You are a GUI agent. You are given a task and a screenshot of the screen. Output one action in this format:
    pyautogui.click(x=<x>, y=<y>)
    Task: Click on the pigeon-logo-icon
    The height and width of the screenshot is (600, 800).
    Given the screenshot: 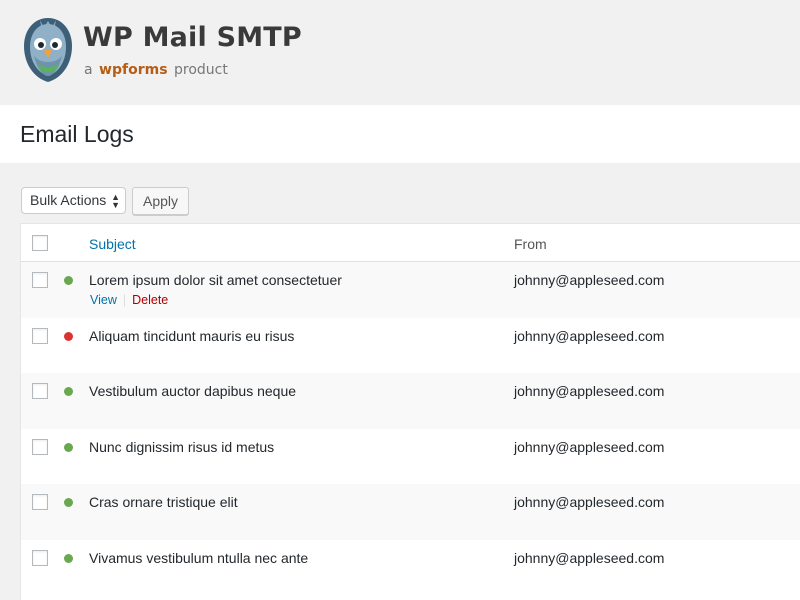 What is the action you would take?
    pyautogui.click(x=48, y=50)
    